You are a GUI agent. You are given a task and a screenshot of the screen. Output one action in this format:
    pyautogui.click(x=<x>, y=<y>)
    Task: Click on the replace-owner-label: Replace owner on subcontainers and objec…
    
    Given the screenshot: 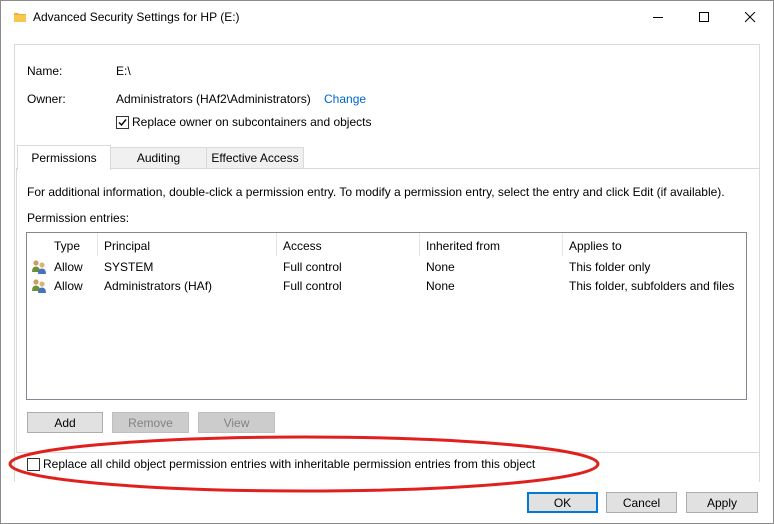 What is the action you would take?
    pyautogui.click(x=252, y=122)
    